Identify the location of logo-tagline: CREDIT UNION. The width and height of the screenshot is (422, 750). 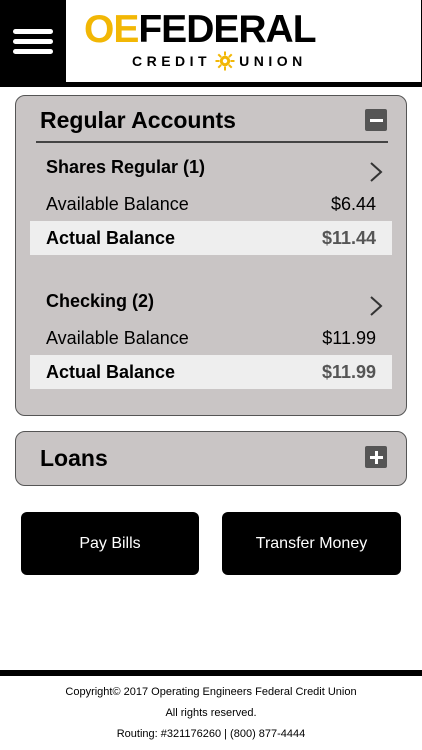
(219, 61).